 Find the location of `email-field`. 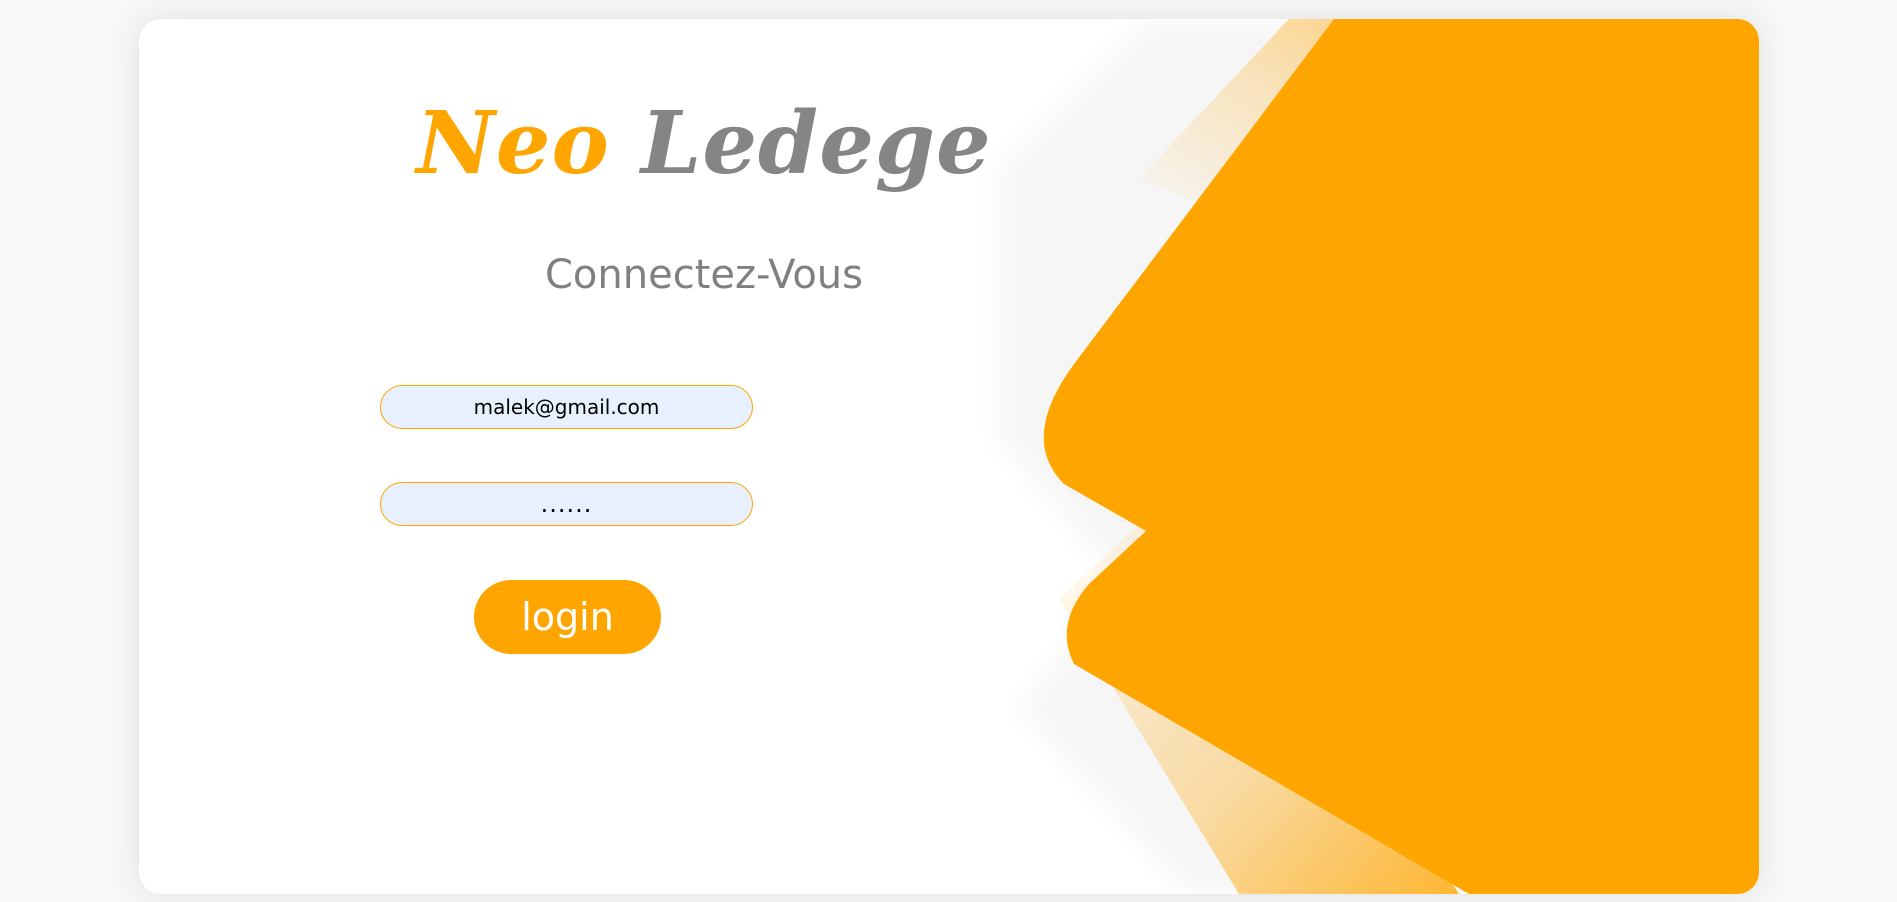

email-field is located at coordinates (566, 407).